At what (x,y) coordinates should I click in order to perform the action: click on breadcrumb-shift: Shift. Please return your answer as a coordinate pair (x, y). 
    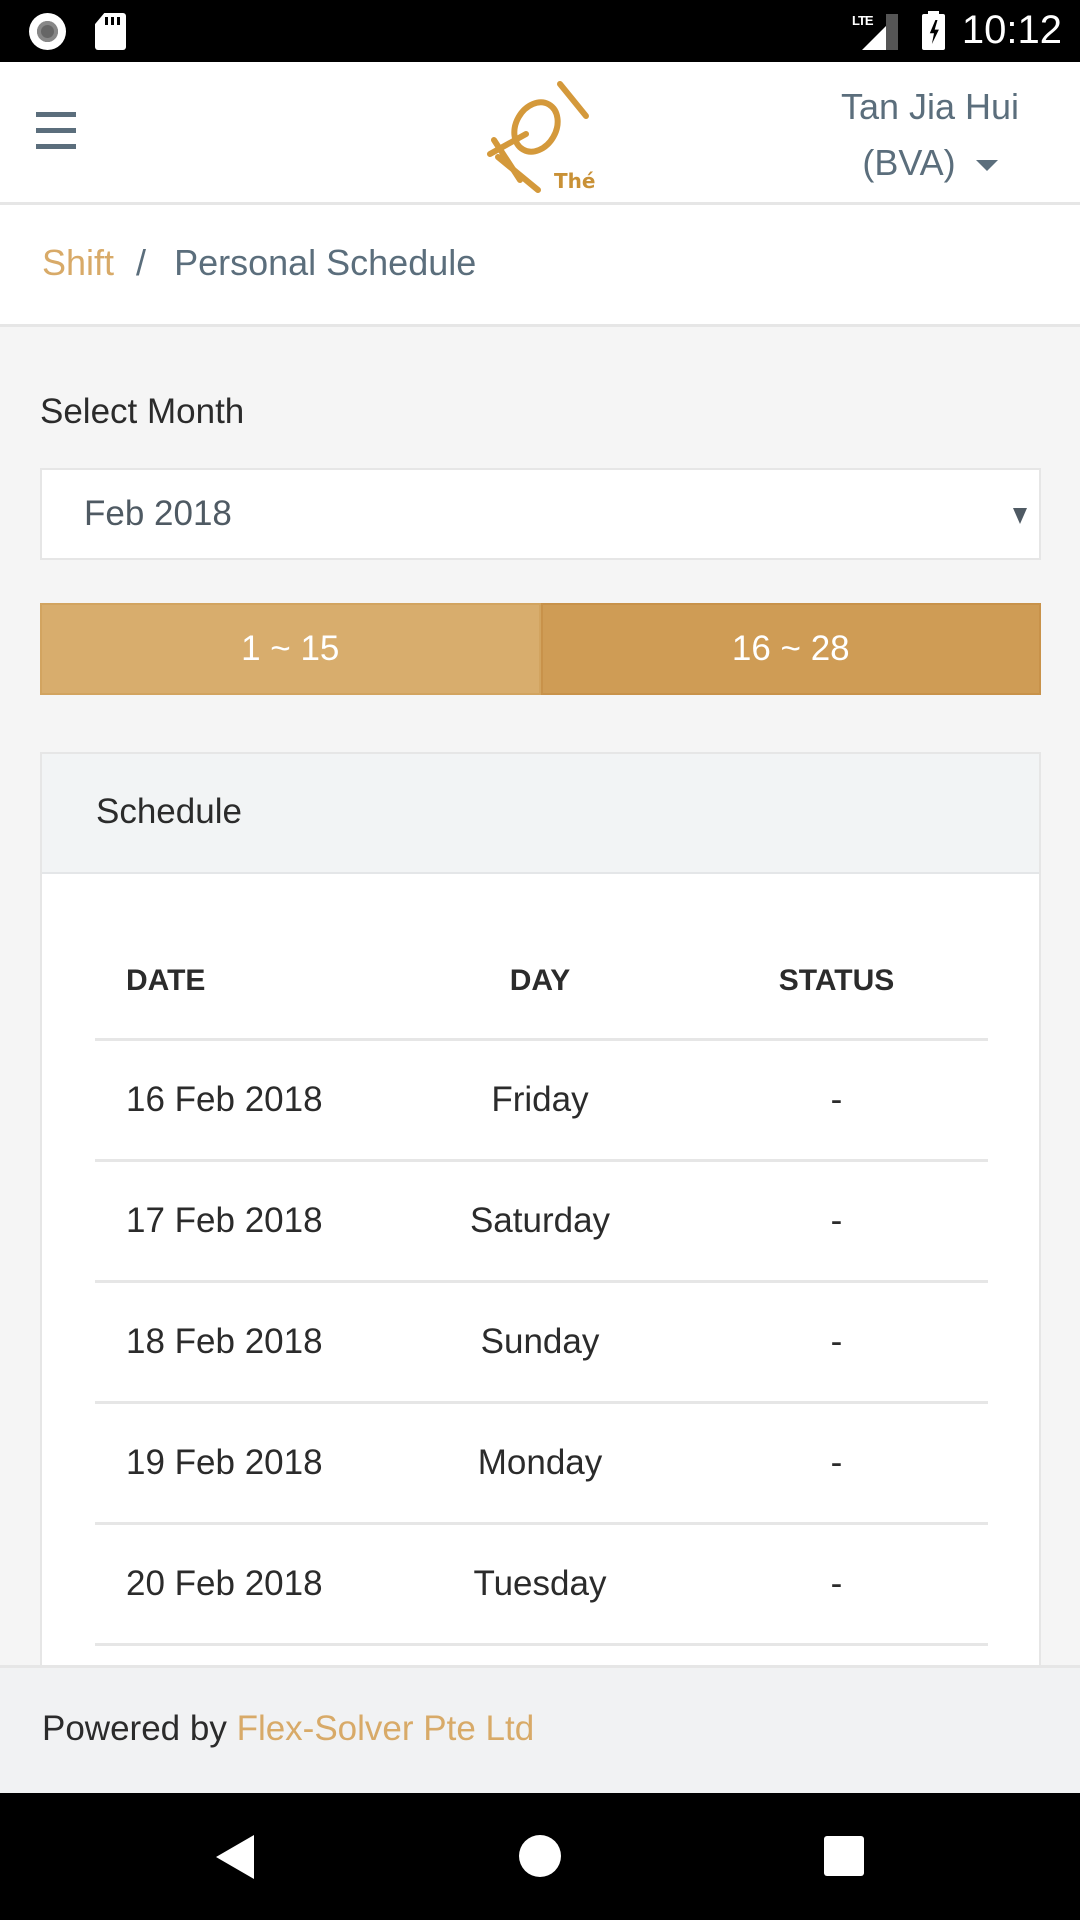
    Looking at the image, I should click on (78, 262).